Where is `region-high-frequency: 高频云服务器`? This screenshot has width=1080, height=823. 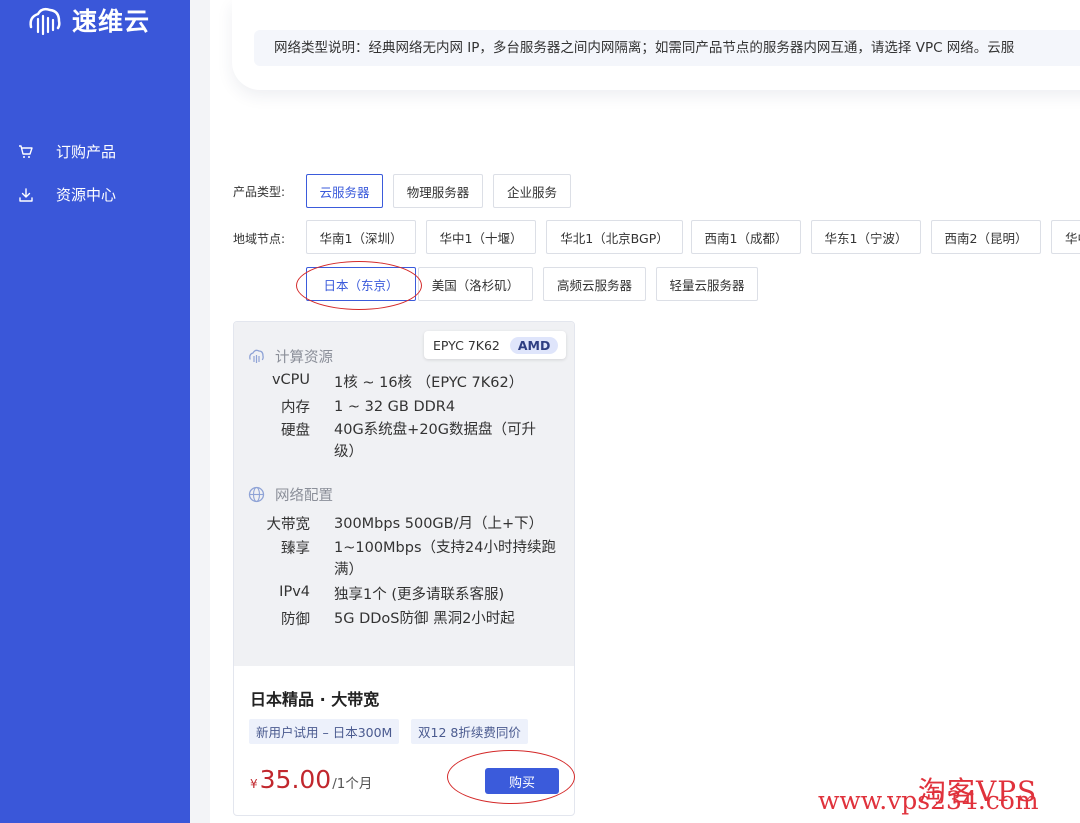 region-high-frequency: 高频云服务器 is located at coordinates (594, 284).